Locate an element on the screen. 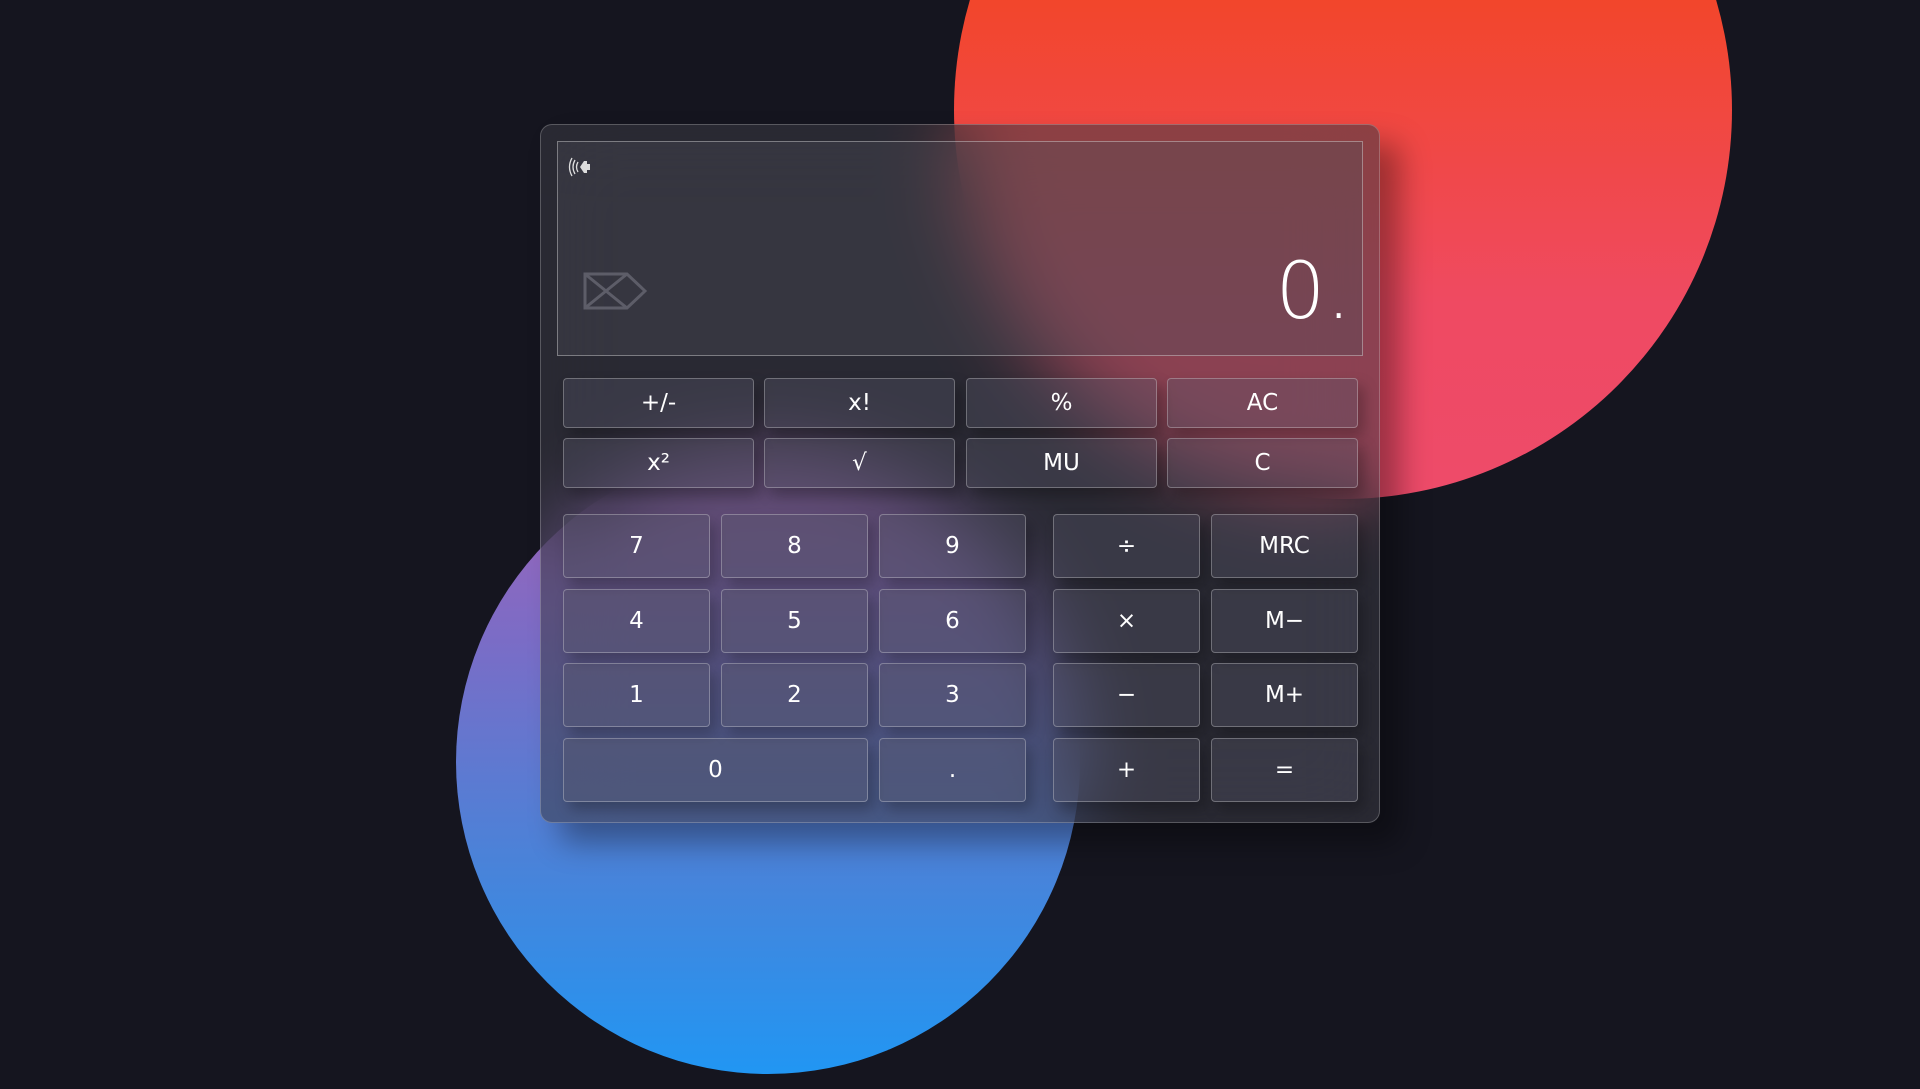 The image size is (1920, 1089). percent-button: % is located at coordinates (1061, 403).